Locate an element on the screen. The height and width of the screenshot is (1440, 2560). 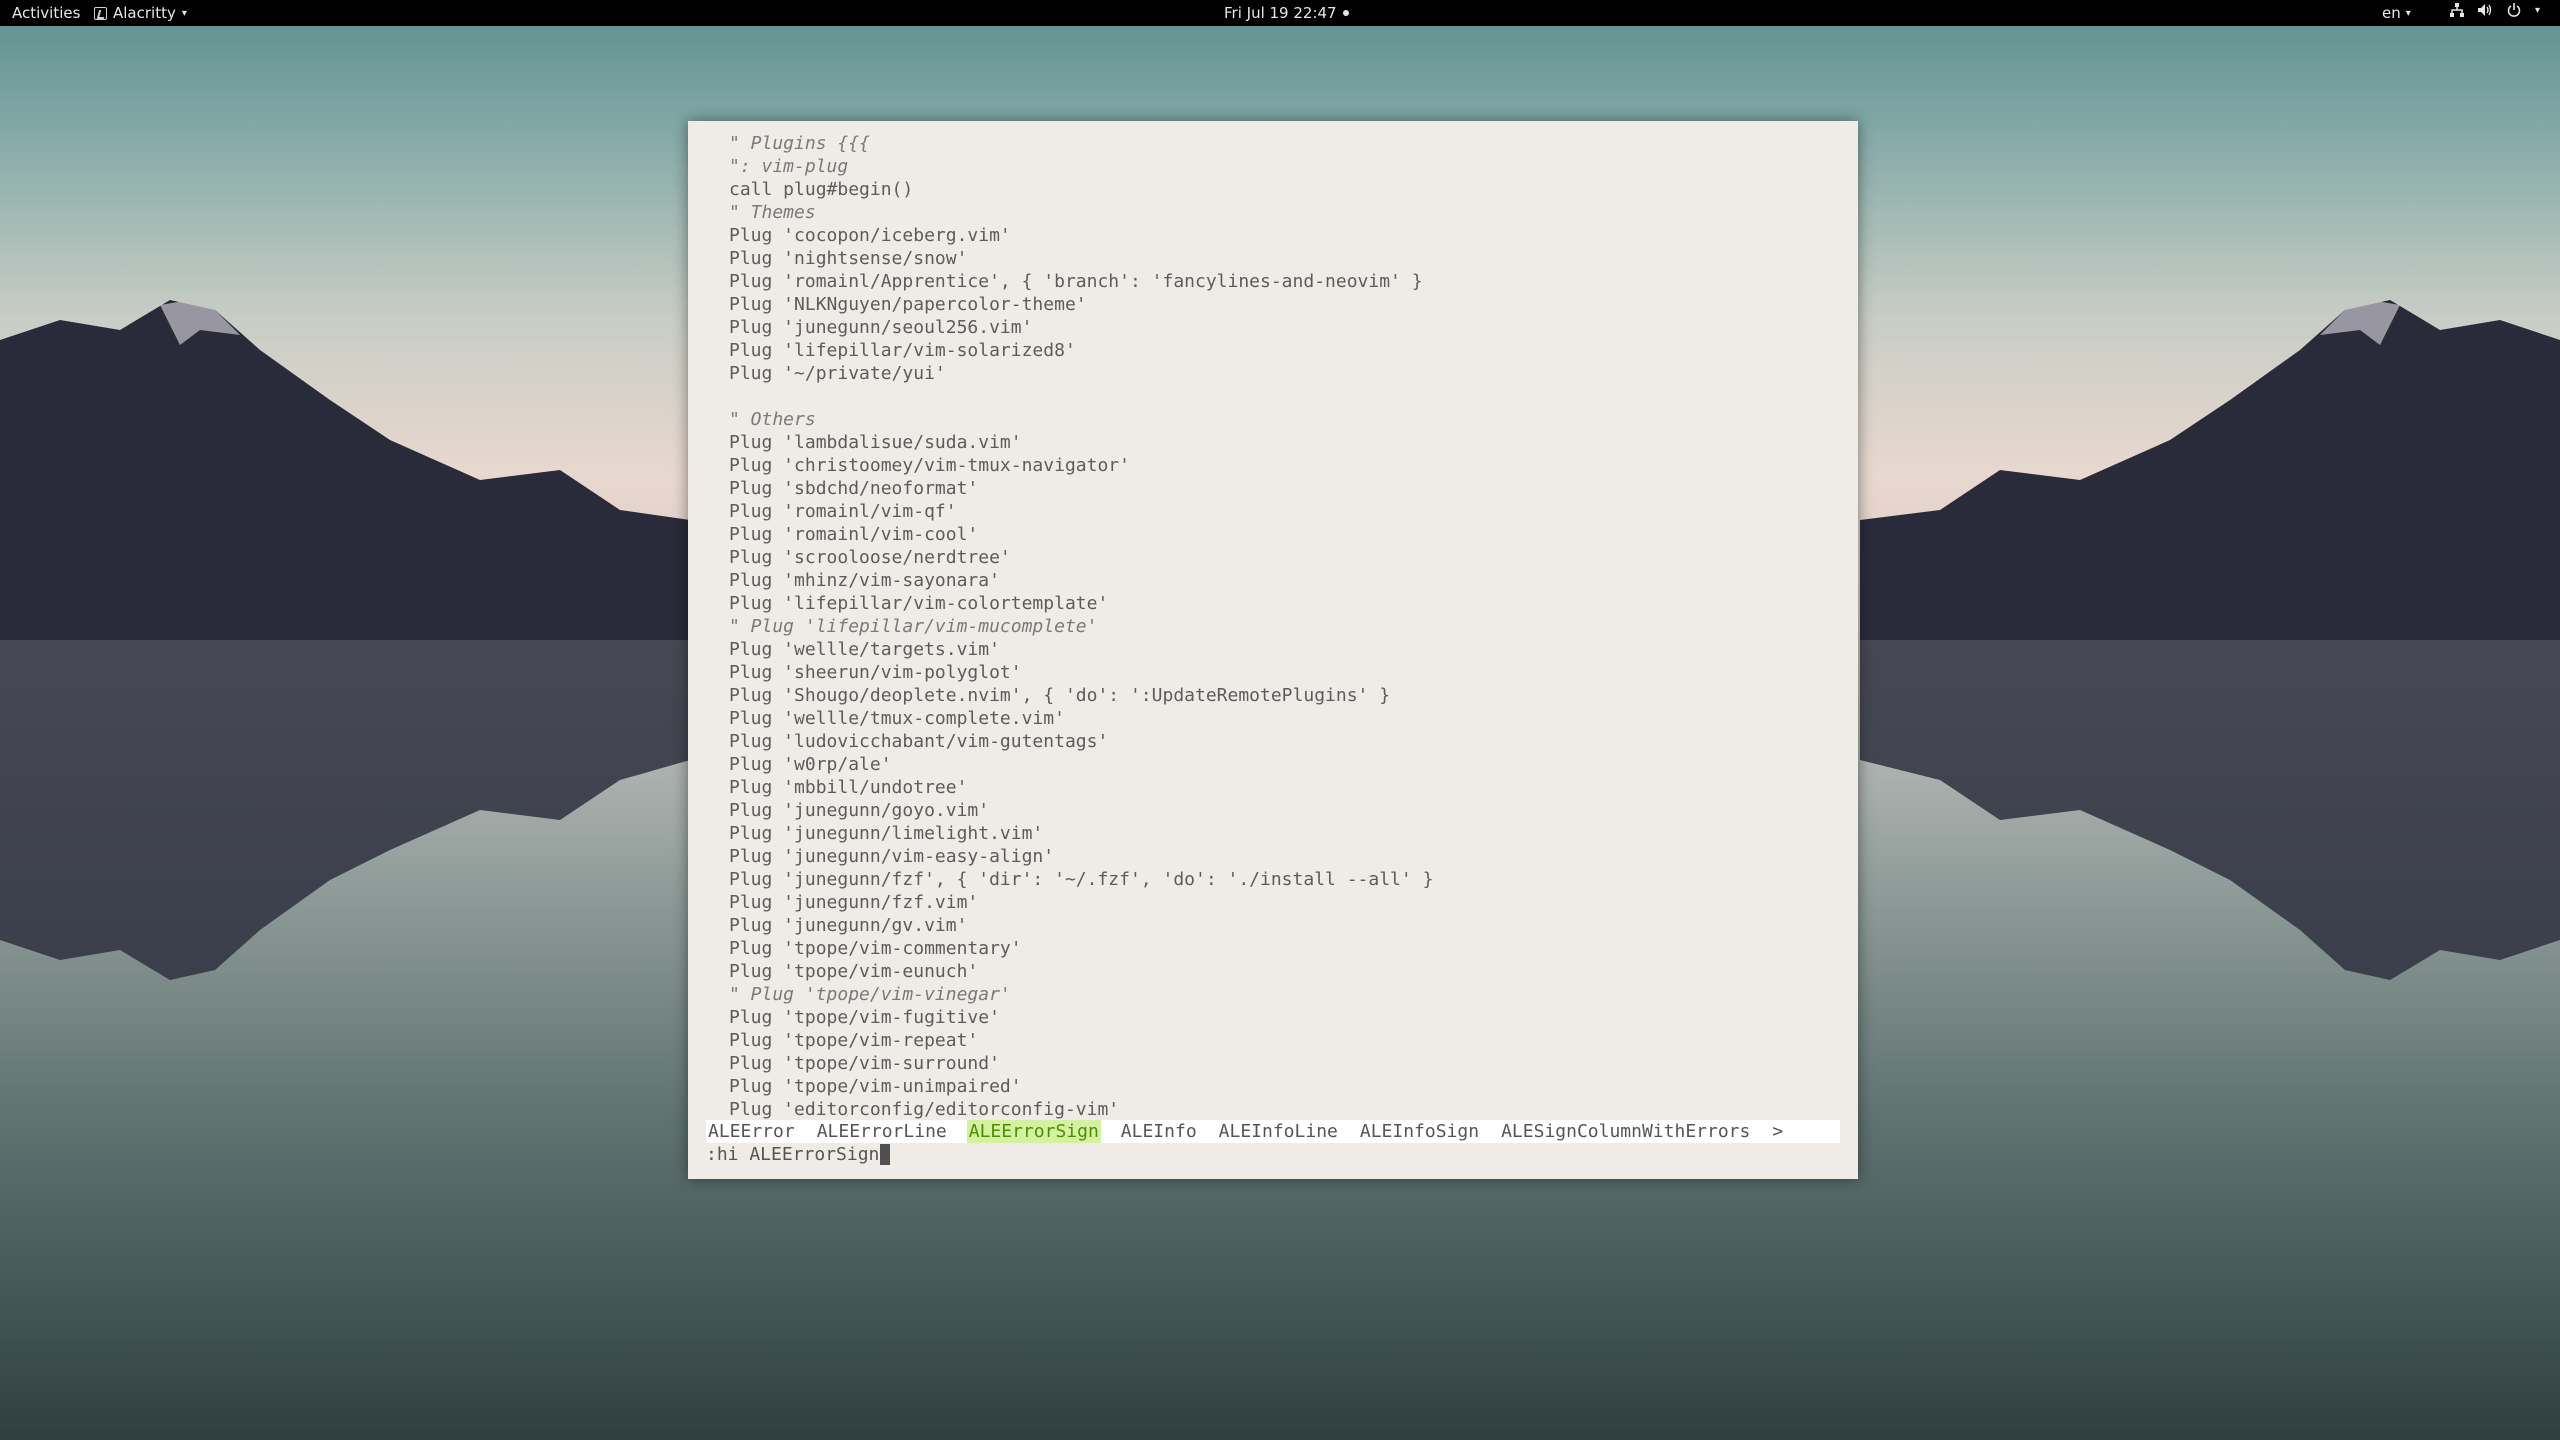
command-line: :hi ALEErrorSign is located at coordinates (798, 1154).